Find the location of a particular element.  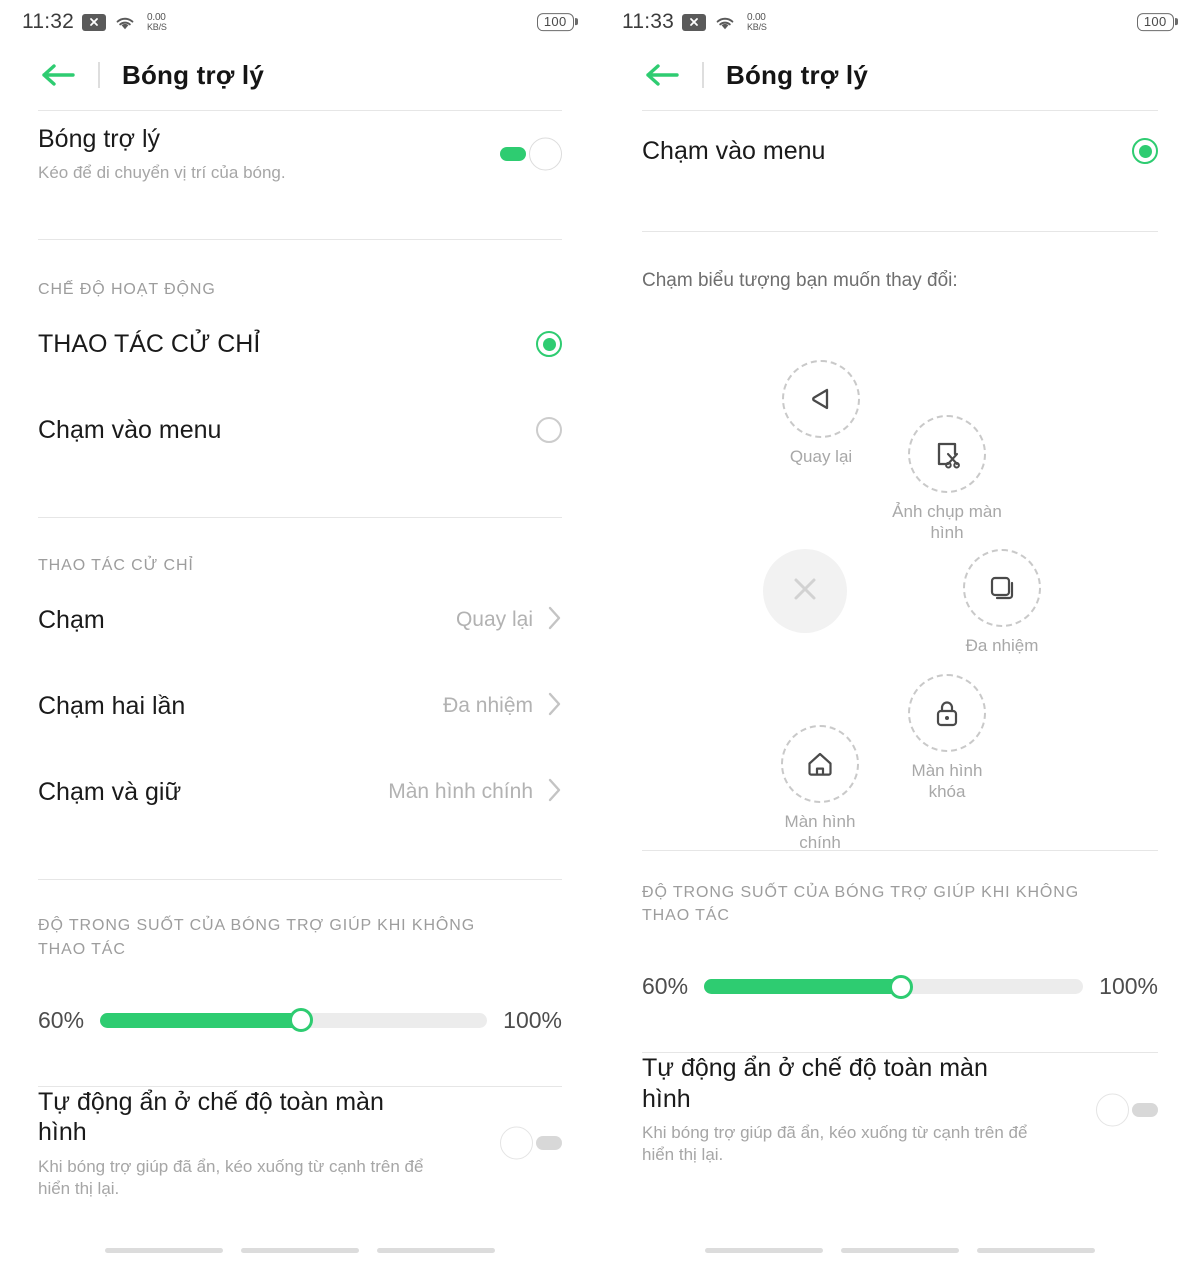

gesture-row-long-press: Chạm và giữ Màn hình chính is located at coordinates (300, 792).